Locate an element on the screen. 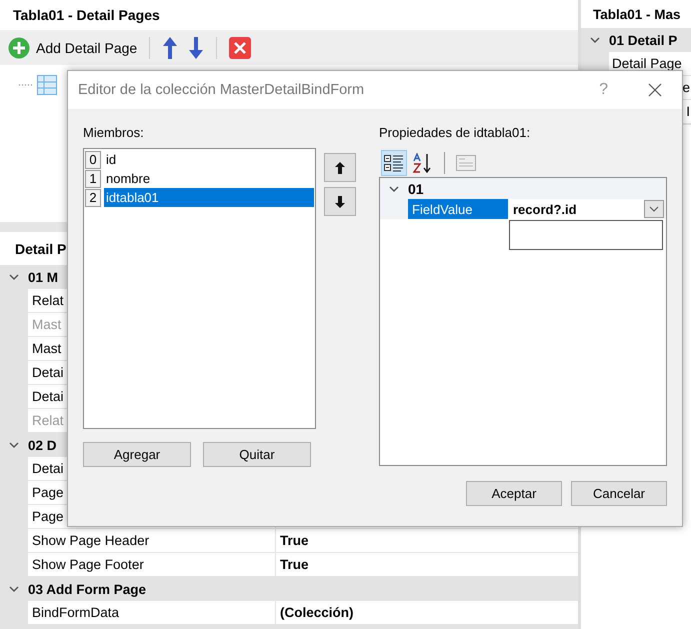 The image size is (691, 629). index-label: 1 is located at coordinates (93, 179).